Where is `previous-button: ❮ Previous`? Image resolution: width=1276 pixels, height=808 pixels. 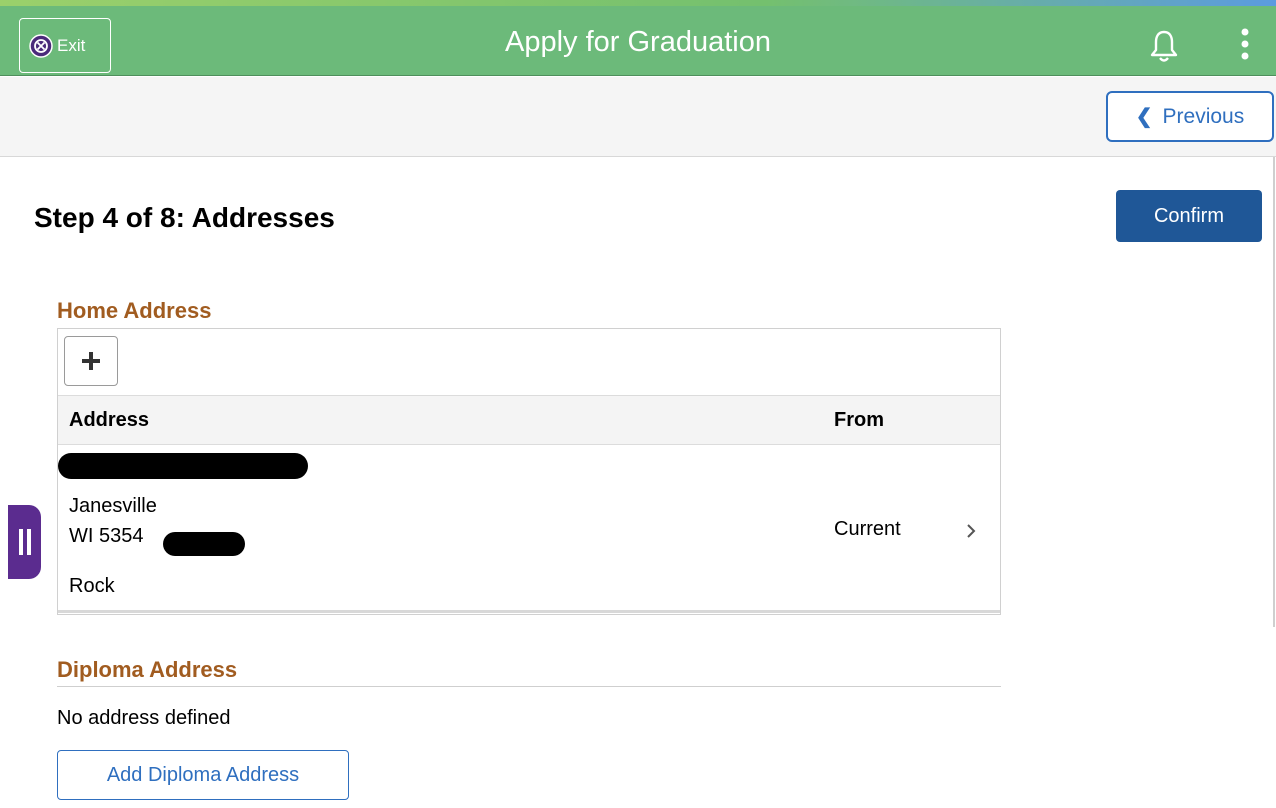
previous-button: ❮ Previous is located at coordinates (1190, 116).